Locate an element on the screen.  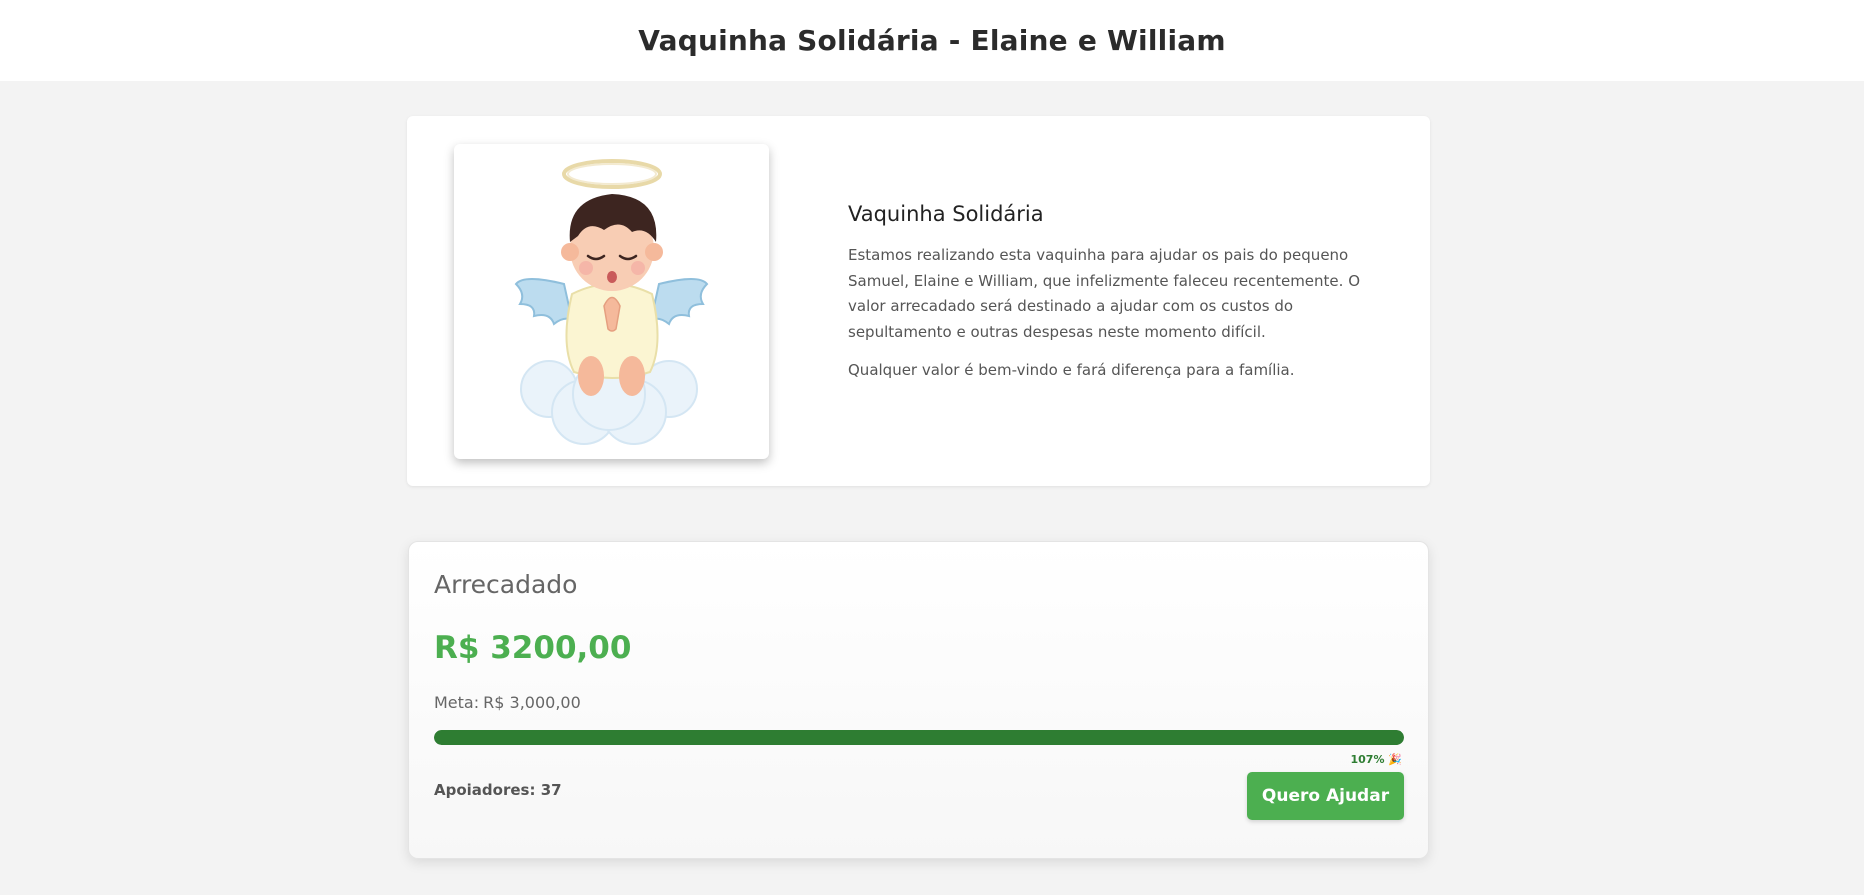
page-title: Vaquinha Solidária - Elaine e William is located at coordinates (932, 40).